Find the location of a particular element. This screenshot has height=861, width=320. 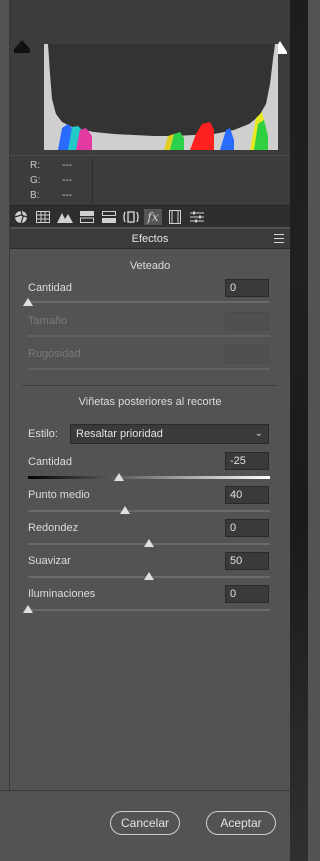

vignette-title: Viñetas posteriores al recorte is located at coordinates (150, 402).